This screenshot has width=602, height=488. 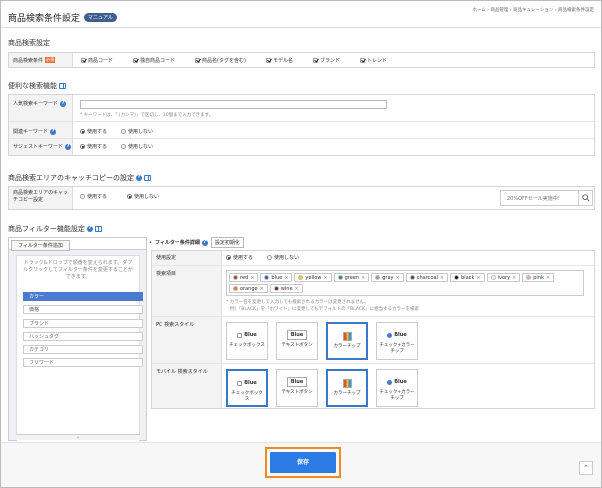 What do you see at coordinates (390, 335) in the screenshot?
I see `color-dot-icon` at bounding box center [390, 335].